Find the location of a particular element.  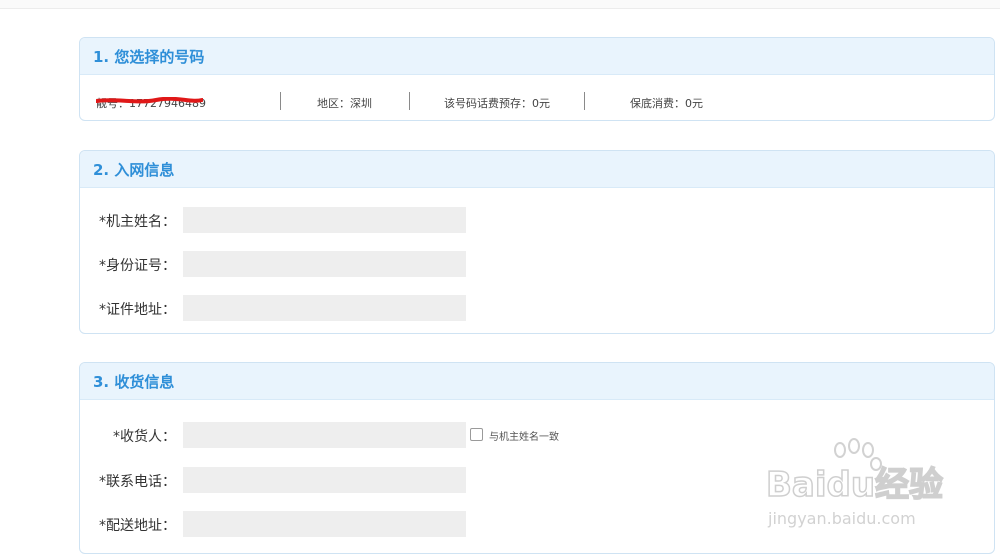

registration-info-header: 2. 入网信息 is located at coordinates (537, 169).